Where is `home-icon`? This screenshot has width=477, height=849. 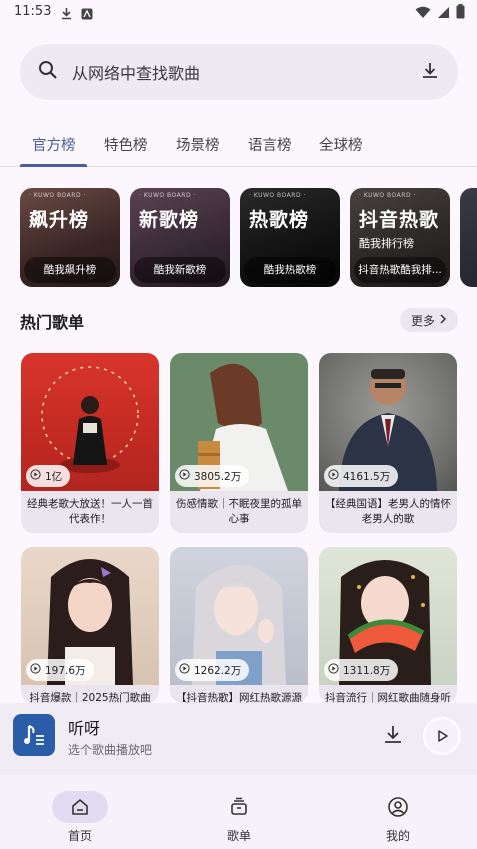 home-icon is located at coordinates (80, 807).